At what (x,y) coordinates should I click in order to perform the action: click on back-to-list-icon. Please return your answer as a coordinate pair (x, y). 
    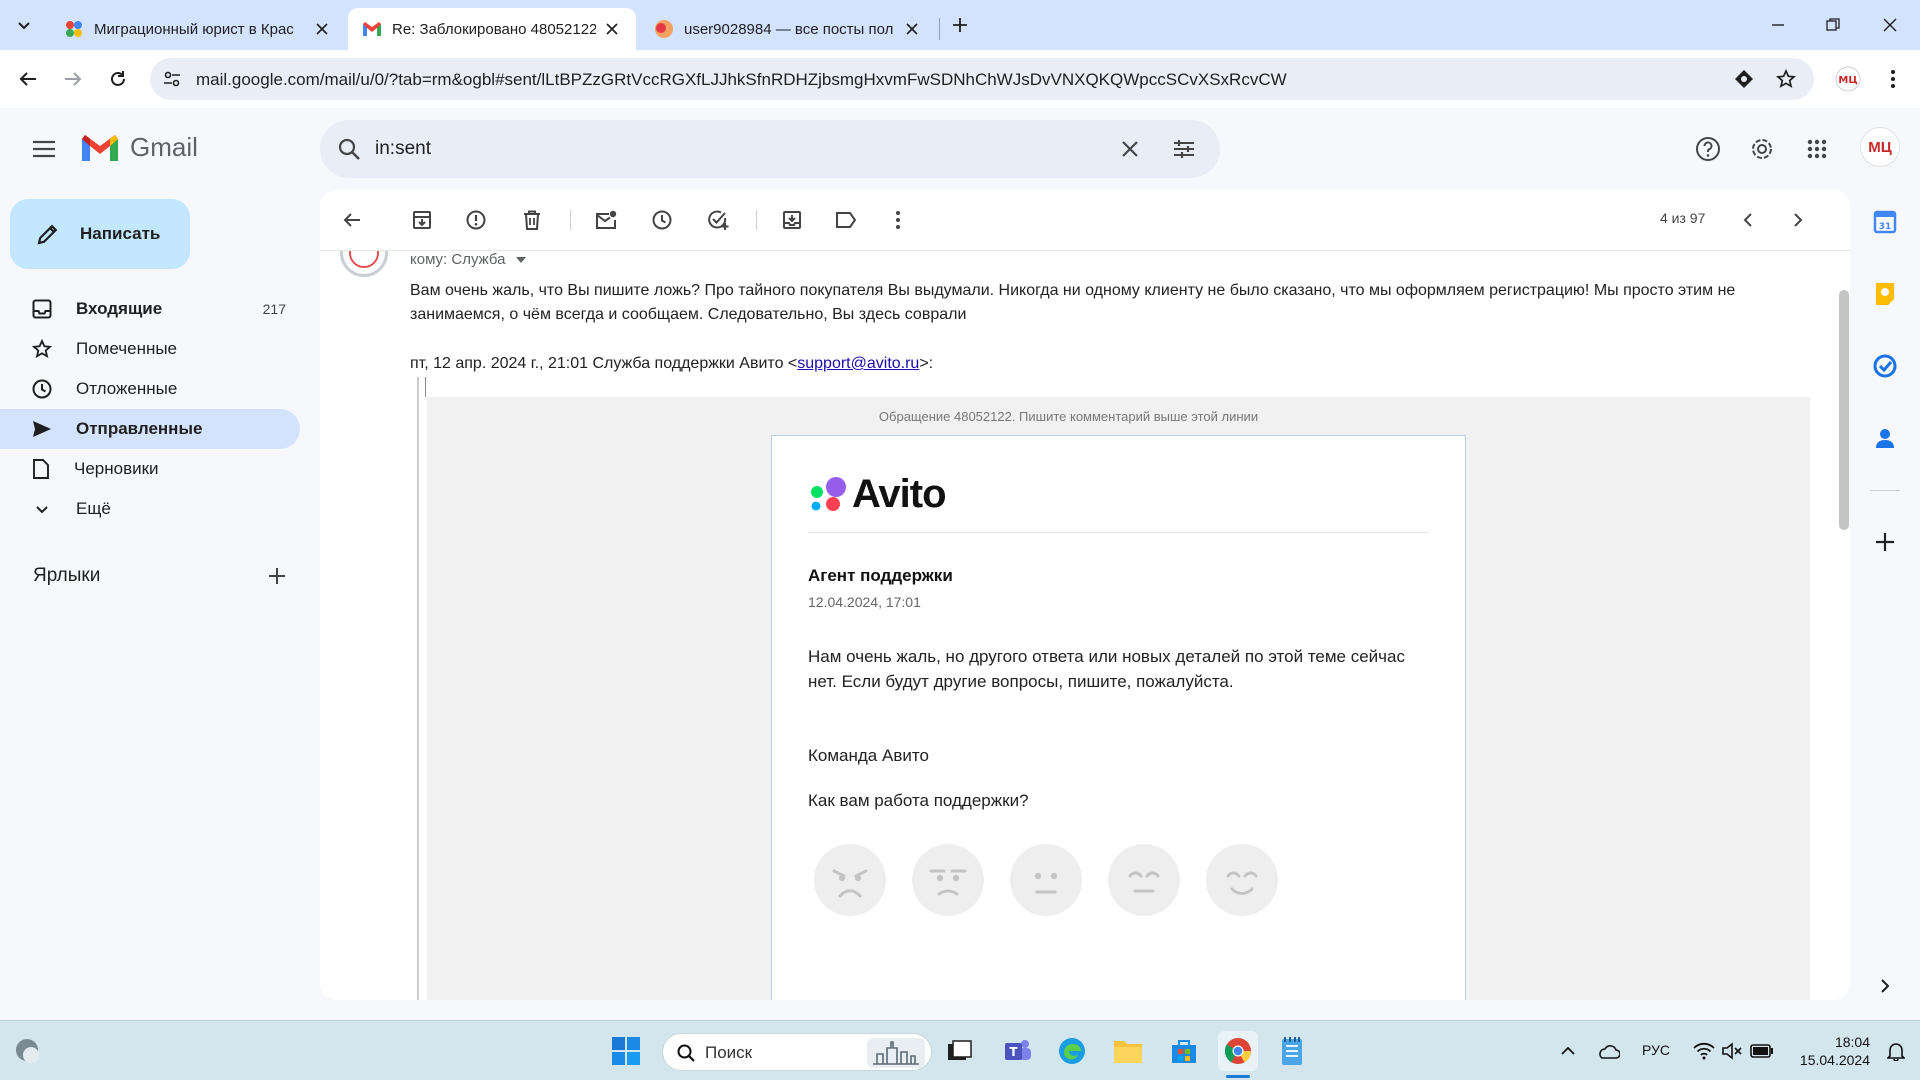
    Looking at the image, I should click on (352, 220).